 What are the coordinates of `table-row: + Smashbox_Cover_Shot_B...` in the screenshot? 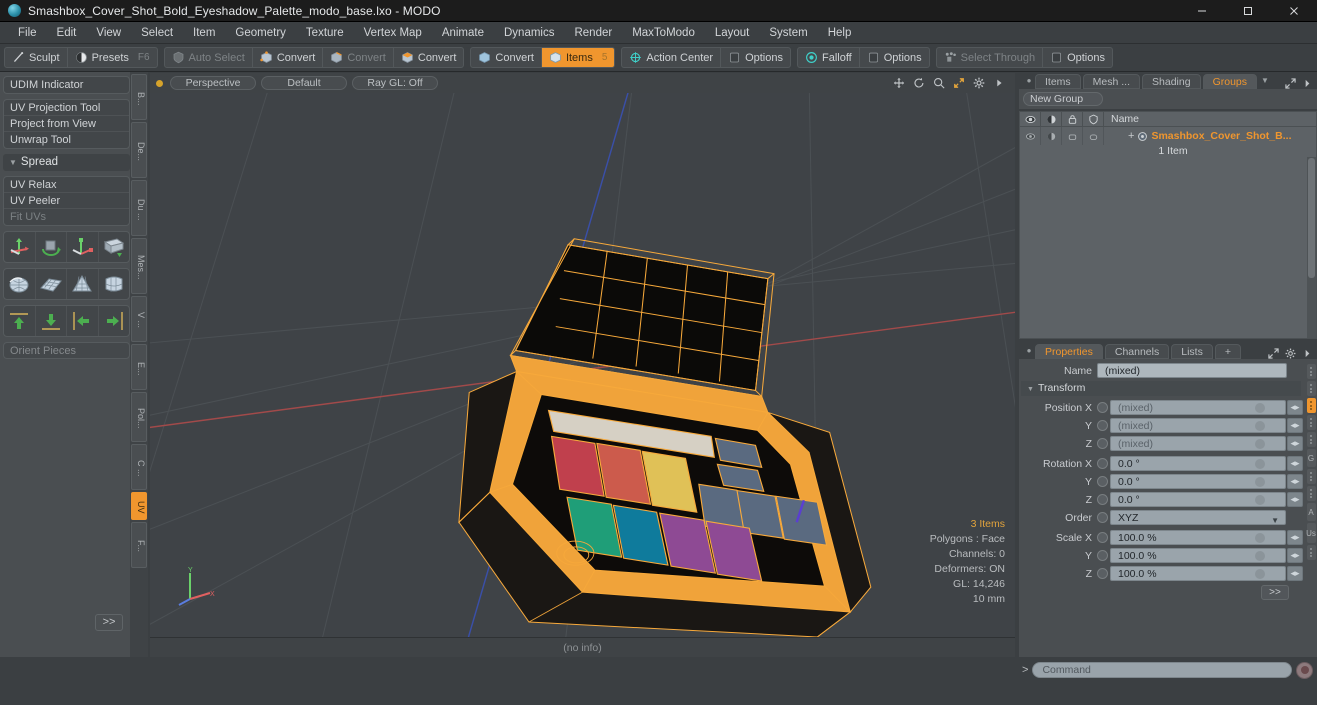 It's located at (1168, 136).